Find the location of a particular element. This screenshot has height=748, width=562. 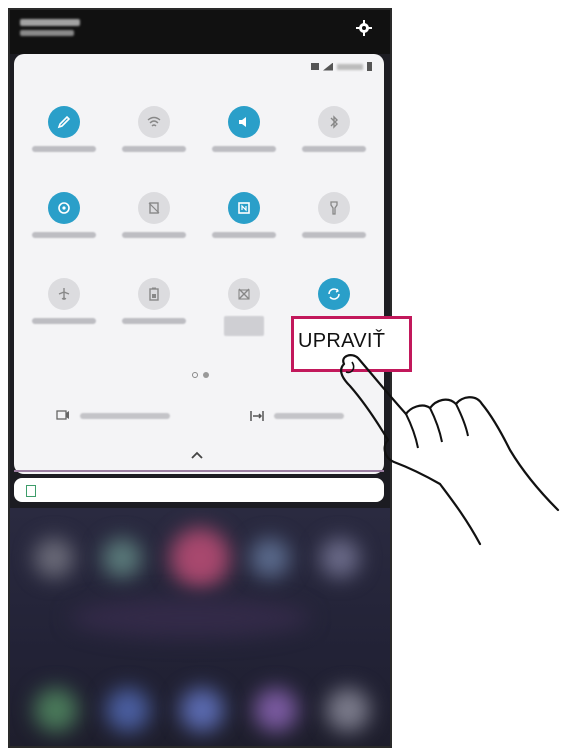

pencil-icon is located at coordinates (64, 122).